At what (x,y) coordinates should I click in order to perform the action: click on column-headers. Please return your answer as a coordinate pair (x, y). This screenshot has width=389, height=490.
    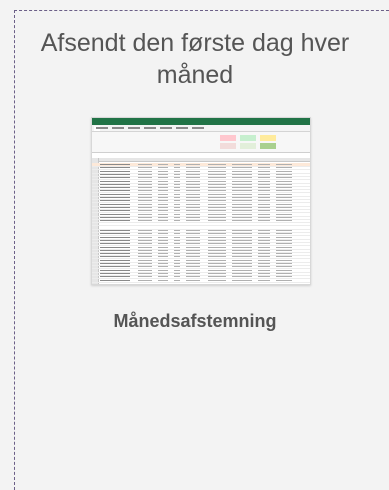
    Looking at the image, I should click on (201, 160).